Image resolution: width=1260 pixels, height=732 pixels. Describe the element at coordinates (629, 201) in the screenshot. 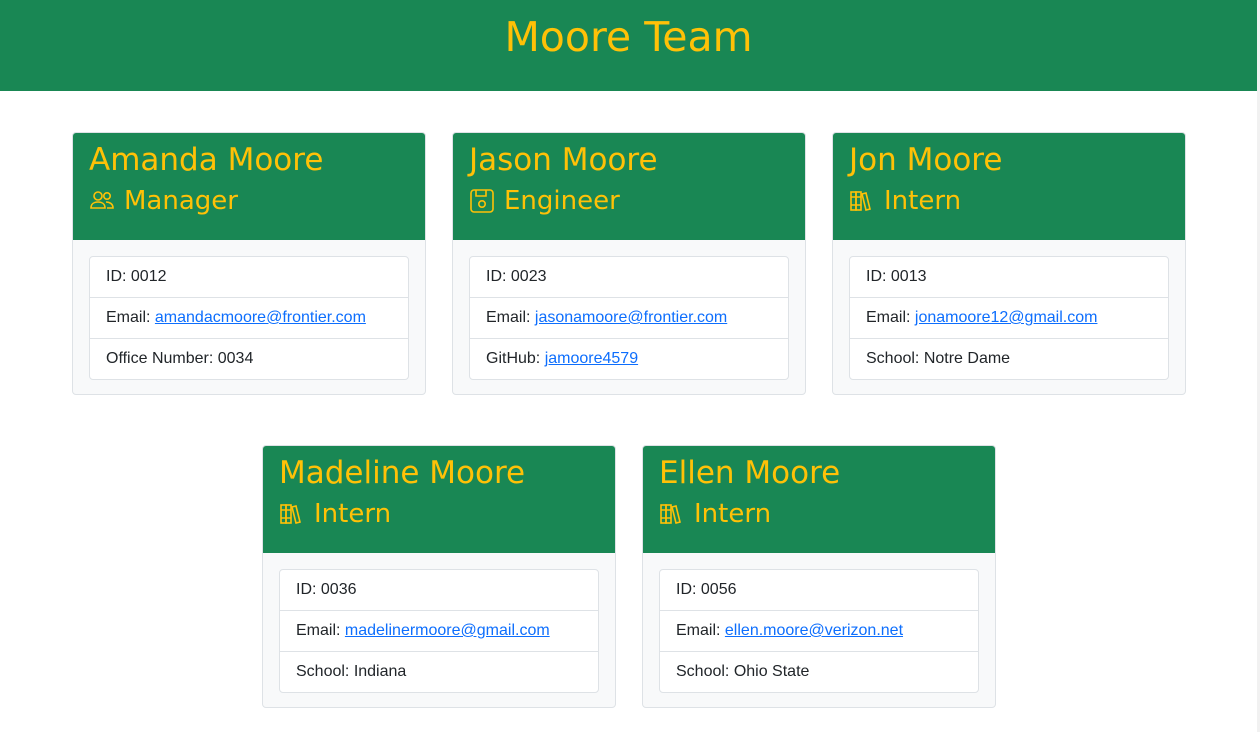

I see `employee-role: Engineer` at that location.